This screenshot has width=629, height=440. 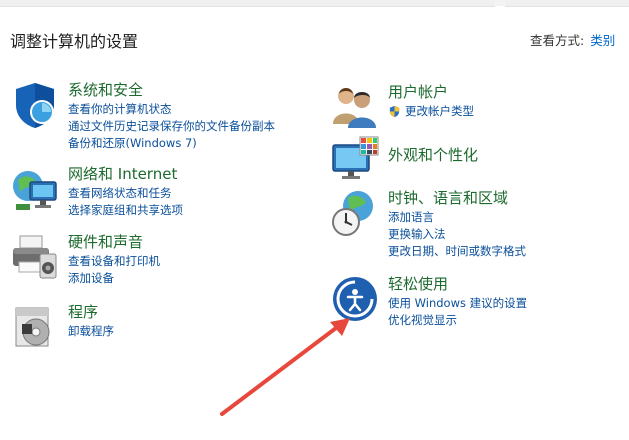 I want to click on network-title: 网络和 Internet, so click(x=125, y=174).